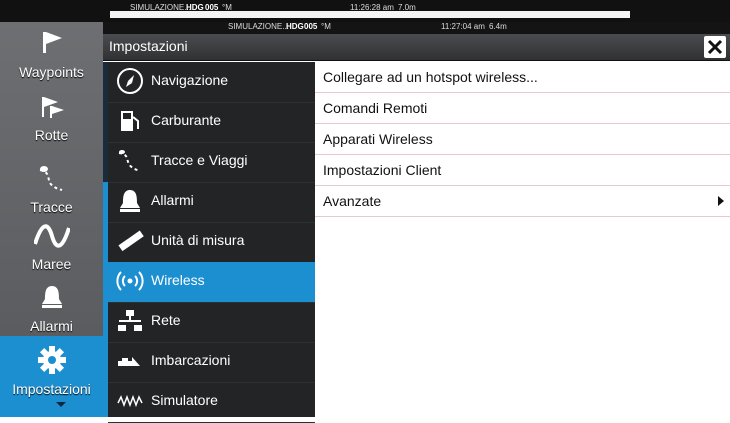  Describe the element at coordinates (199, 160) in the screenshot. I see `menu-item-label: Tracce e Viaggi` at that location.